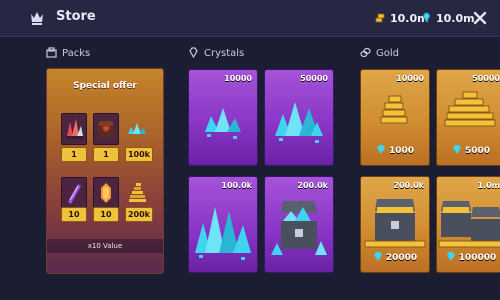 This screenshot has height=300, width=500. I want to click on gold-section-header: Gold, so click(379, 53).